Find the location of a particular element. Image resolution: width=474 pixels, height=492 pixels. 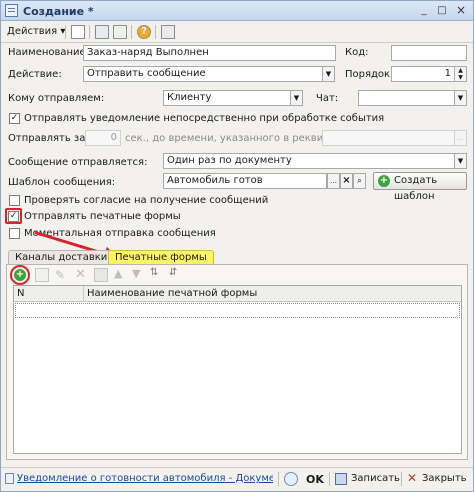

actions-menu: Действия ▾ is located at coordinates (36, 32).